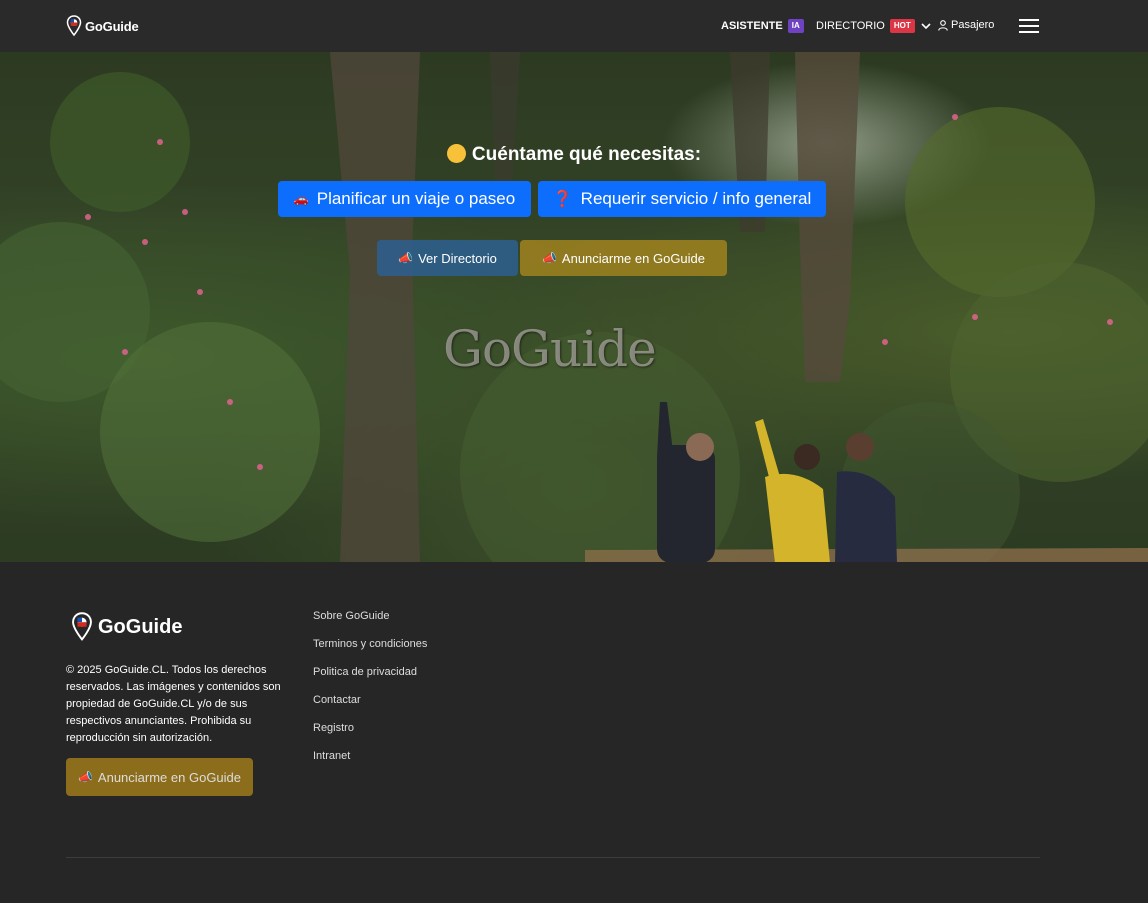 This screenshot has width=1148, height=903. Describe the element at coordinates (112, 26) in the screenshot. I see `brand-name: GoGuide` at that location.